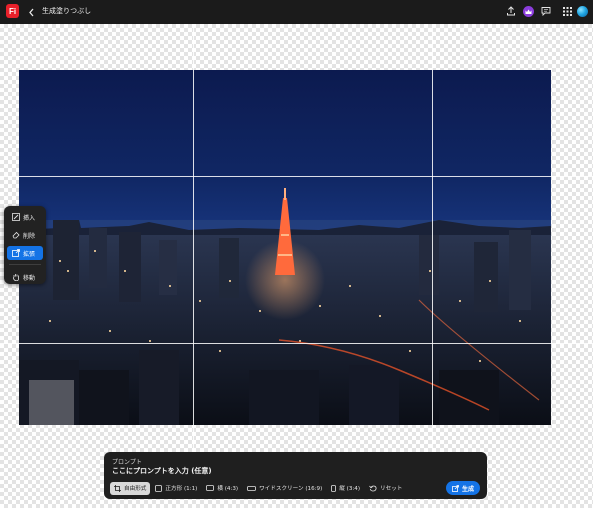  What do you see at coordinates (117, 488) in the screenshot?
I see `crop-icon` at bounding box center [117, 488].